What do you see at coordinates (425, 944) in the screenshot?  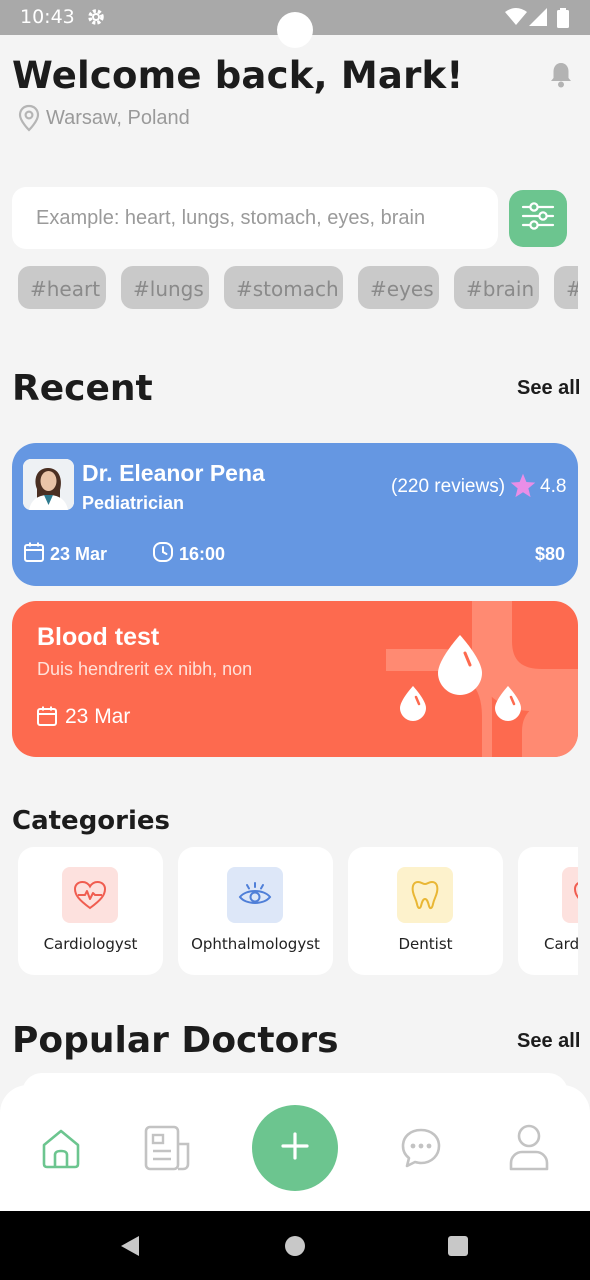 I see `category-label: Dentist` at bounding box center [425, 944].